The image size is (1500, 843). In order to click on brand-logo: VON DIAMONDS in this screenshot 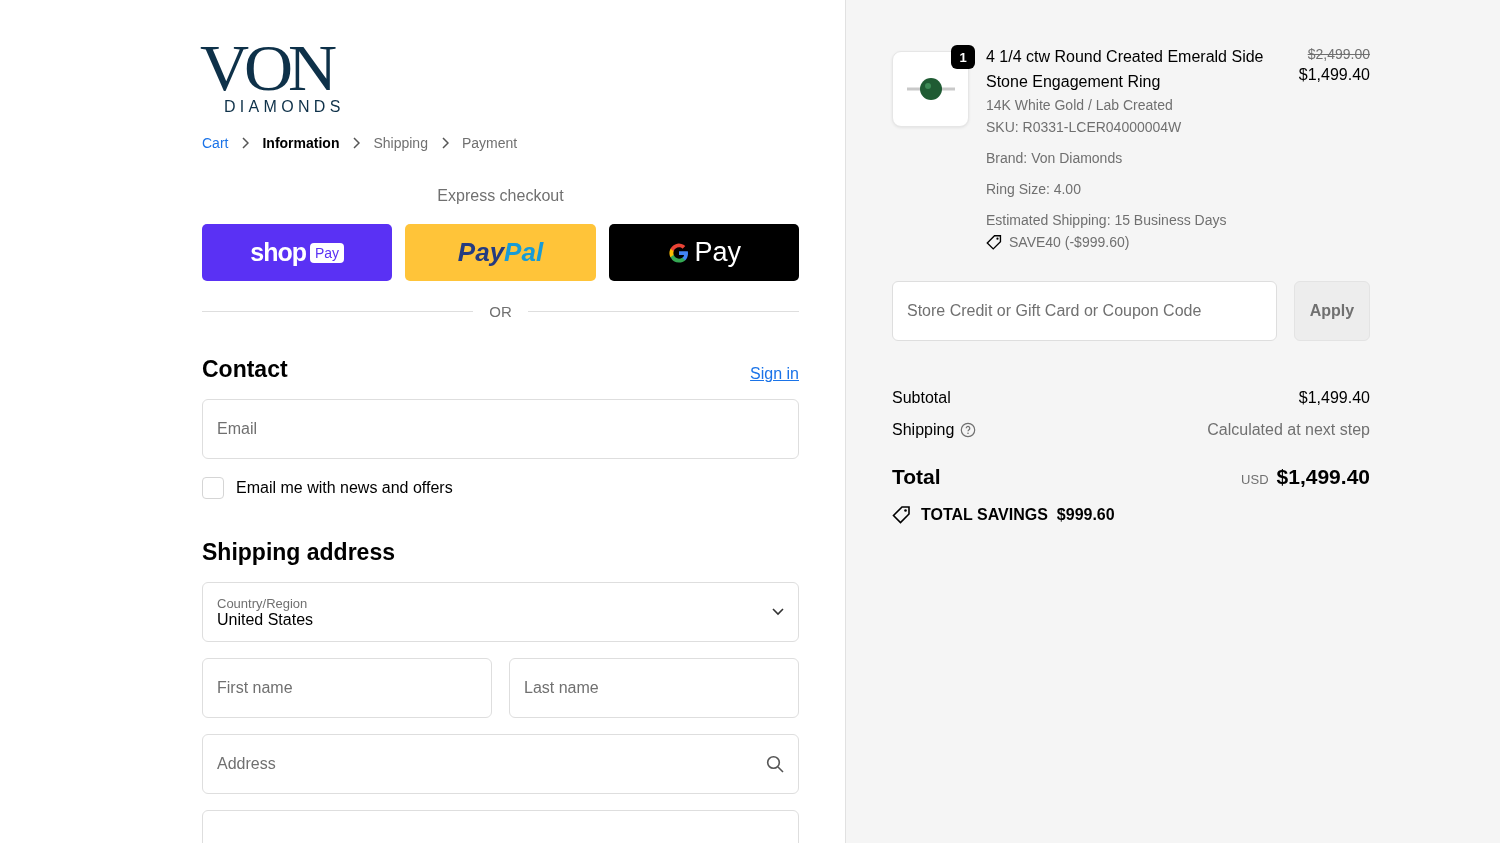, I will do `click(273, 77)`.